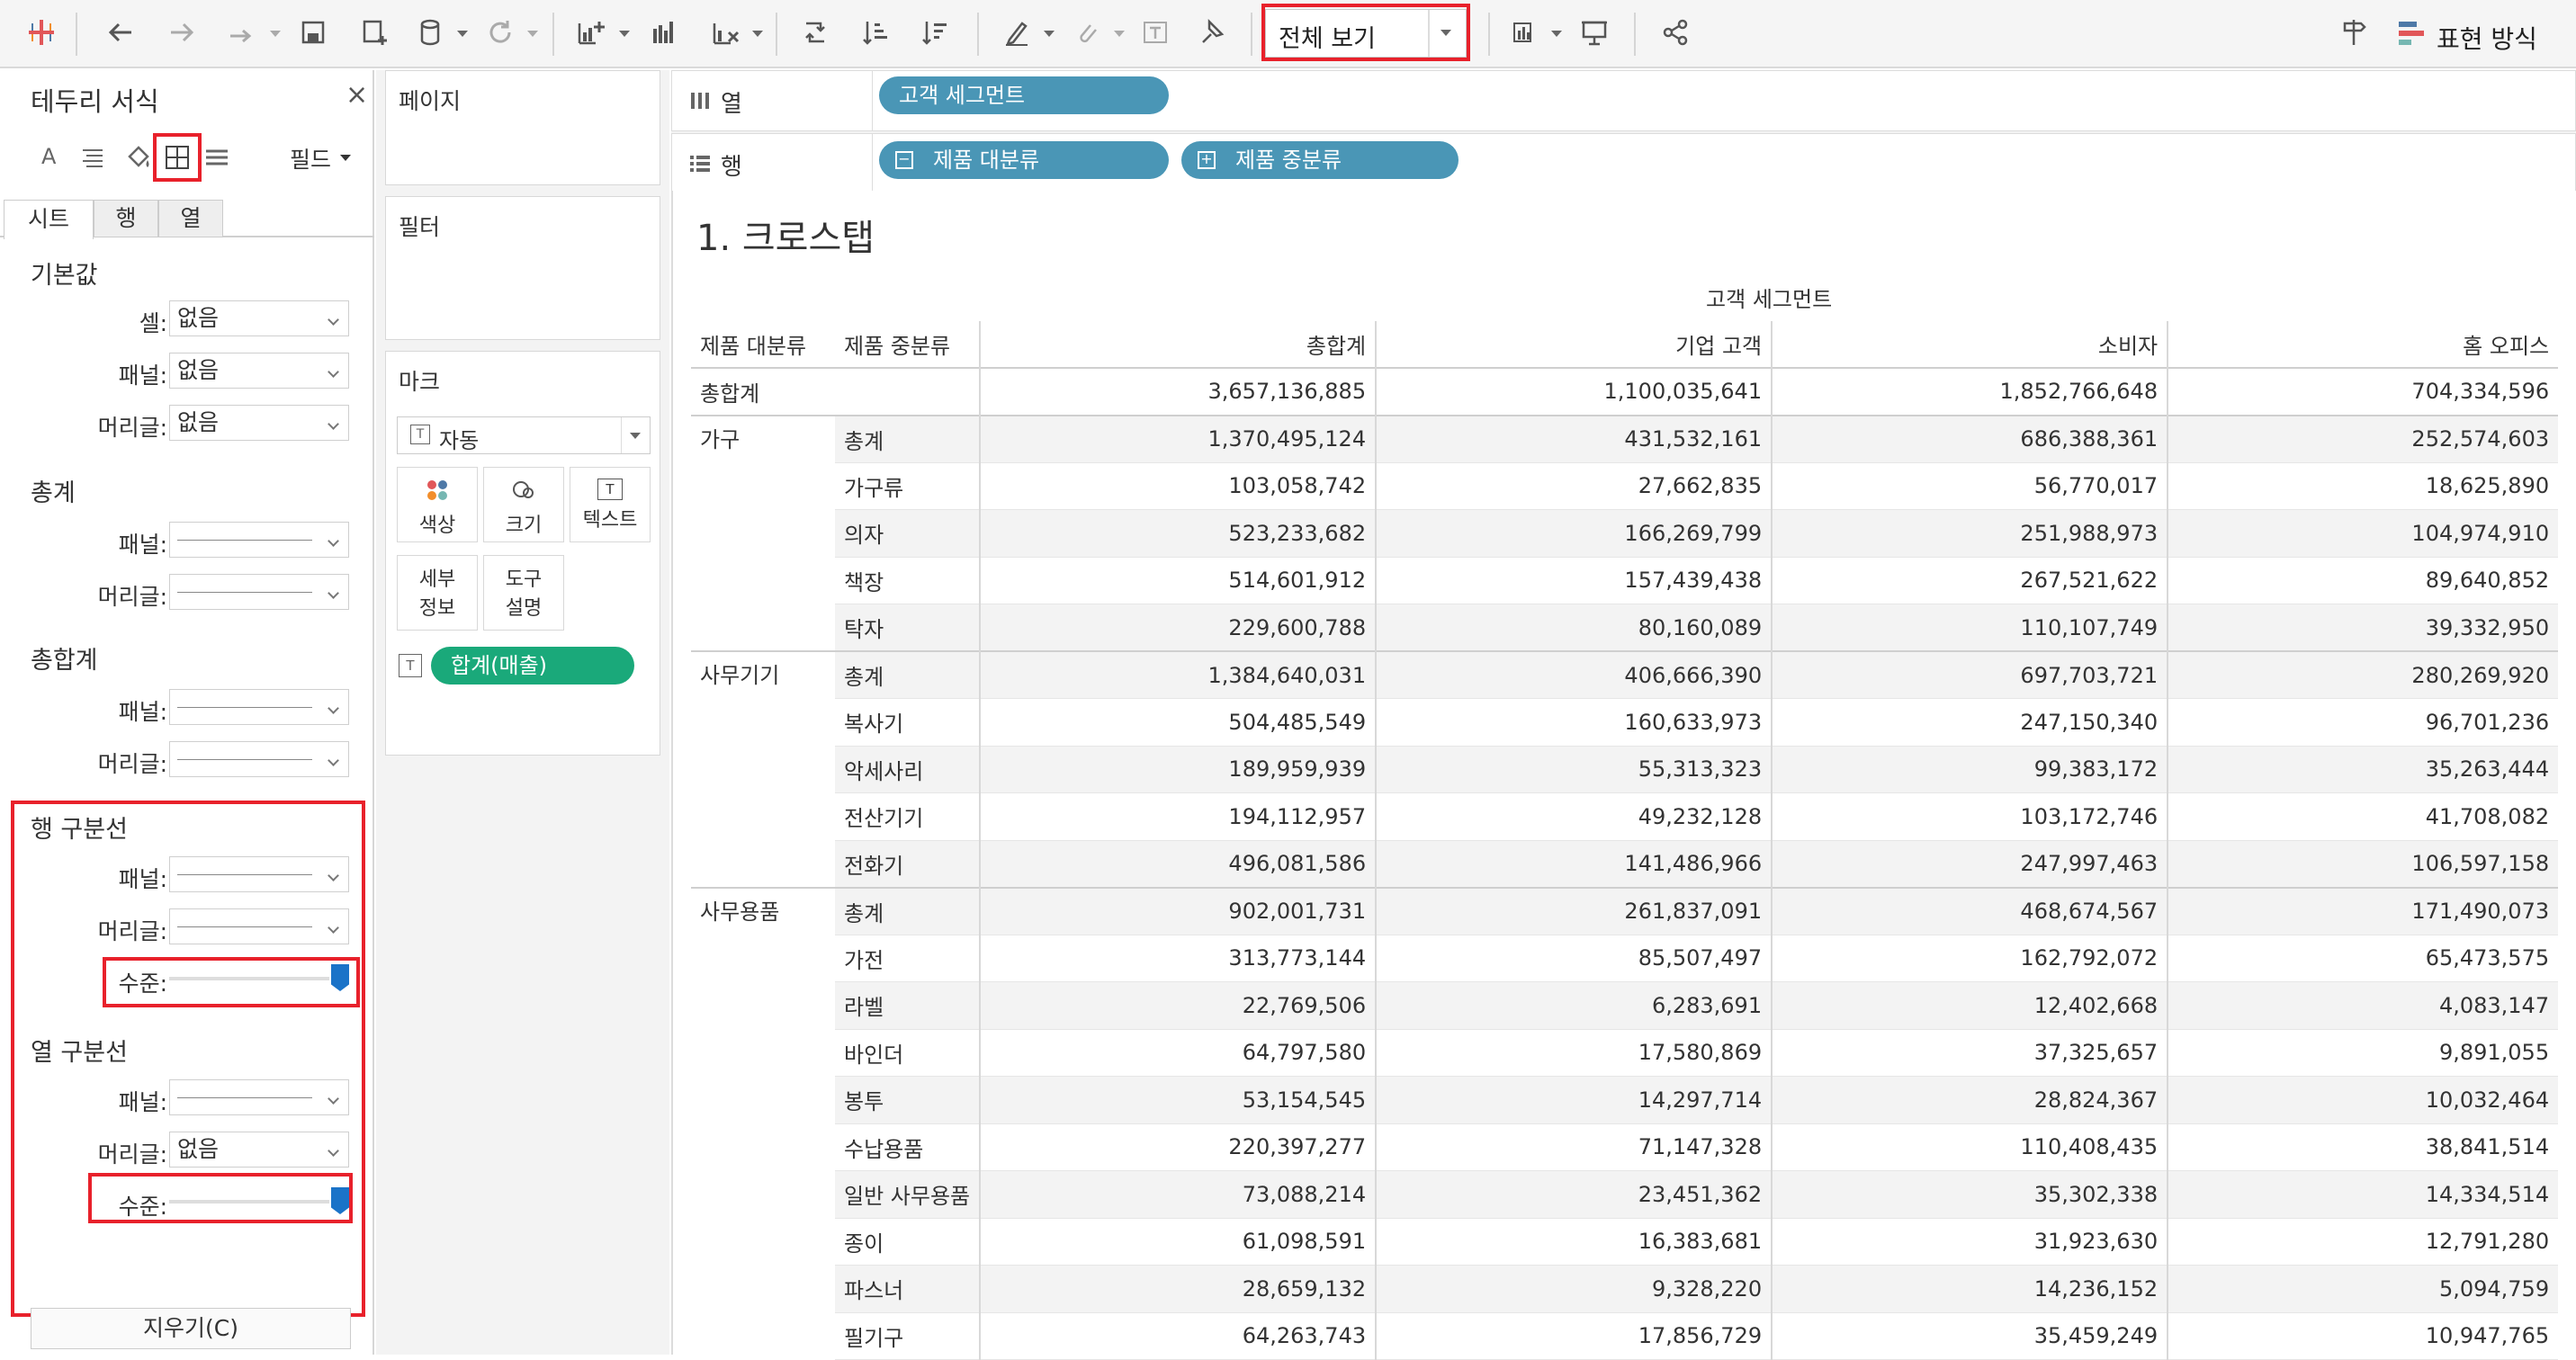 The width and height of the screenshot is (2576, 1360). I want to click on value-cell: 468,674,567, so click(1970, 910).